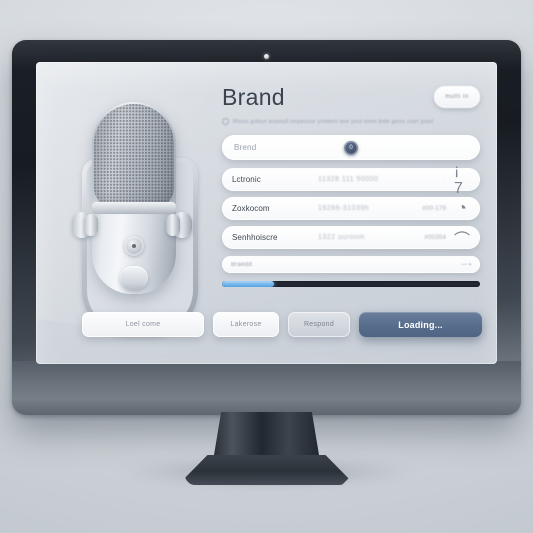 The image size is (533, 533). What do you see at coordinates (255, 237) in the screenshot?
I see `list-item-label: Senhhoiscre` at bounding box center [255, 237].